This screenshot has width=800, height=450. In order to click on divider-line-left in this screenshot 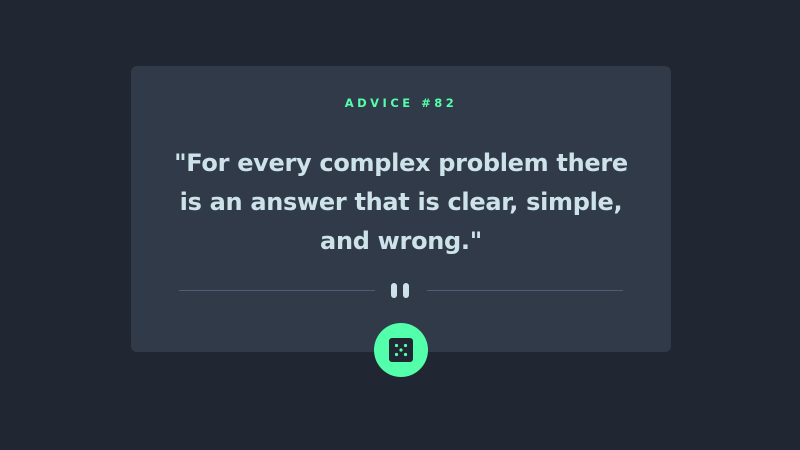, I will do `click(277, 290)`.